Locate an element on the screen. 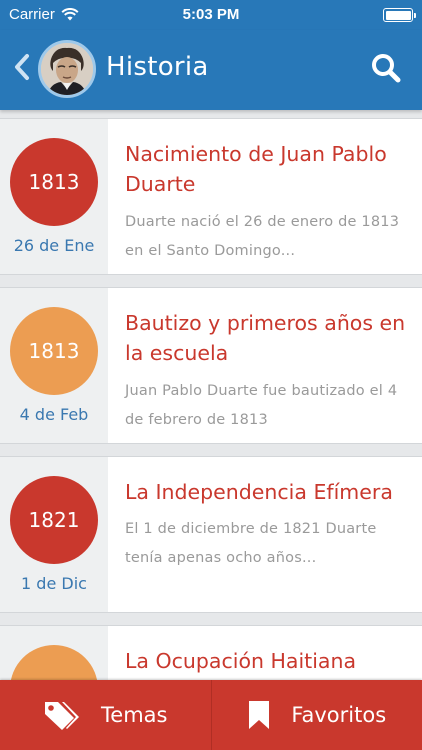 The width and height of the screenshot is (422, 750). event-title: La Independencia Efímera is located at coordinates (259, 492).